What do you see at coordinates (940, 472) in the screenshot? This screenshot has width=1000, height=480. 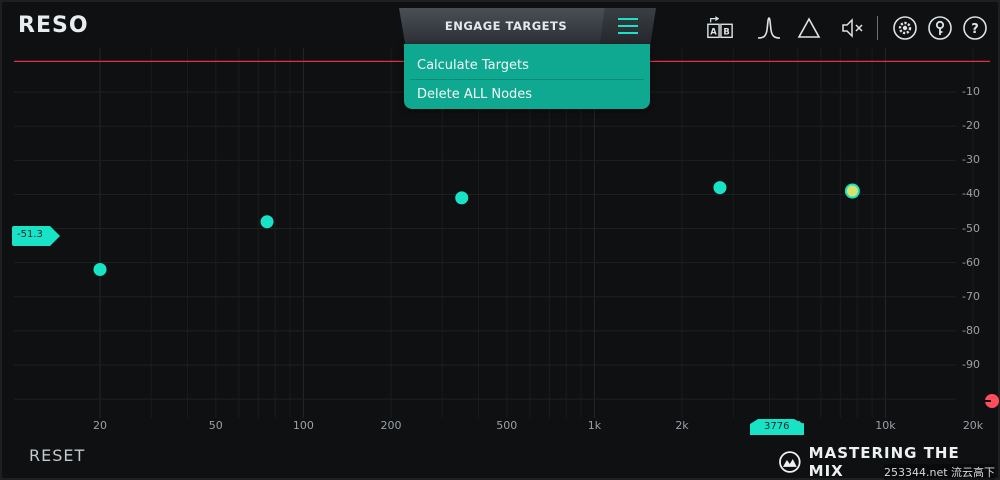 I see `watermark-text: 253344.net 流云高下` at bounding box center [940, 472].